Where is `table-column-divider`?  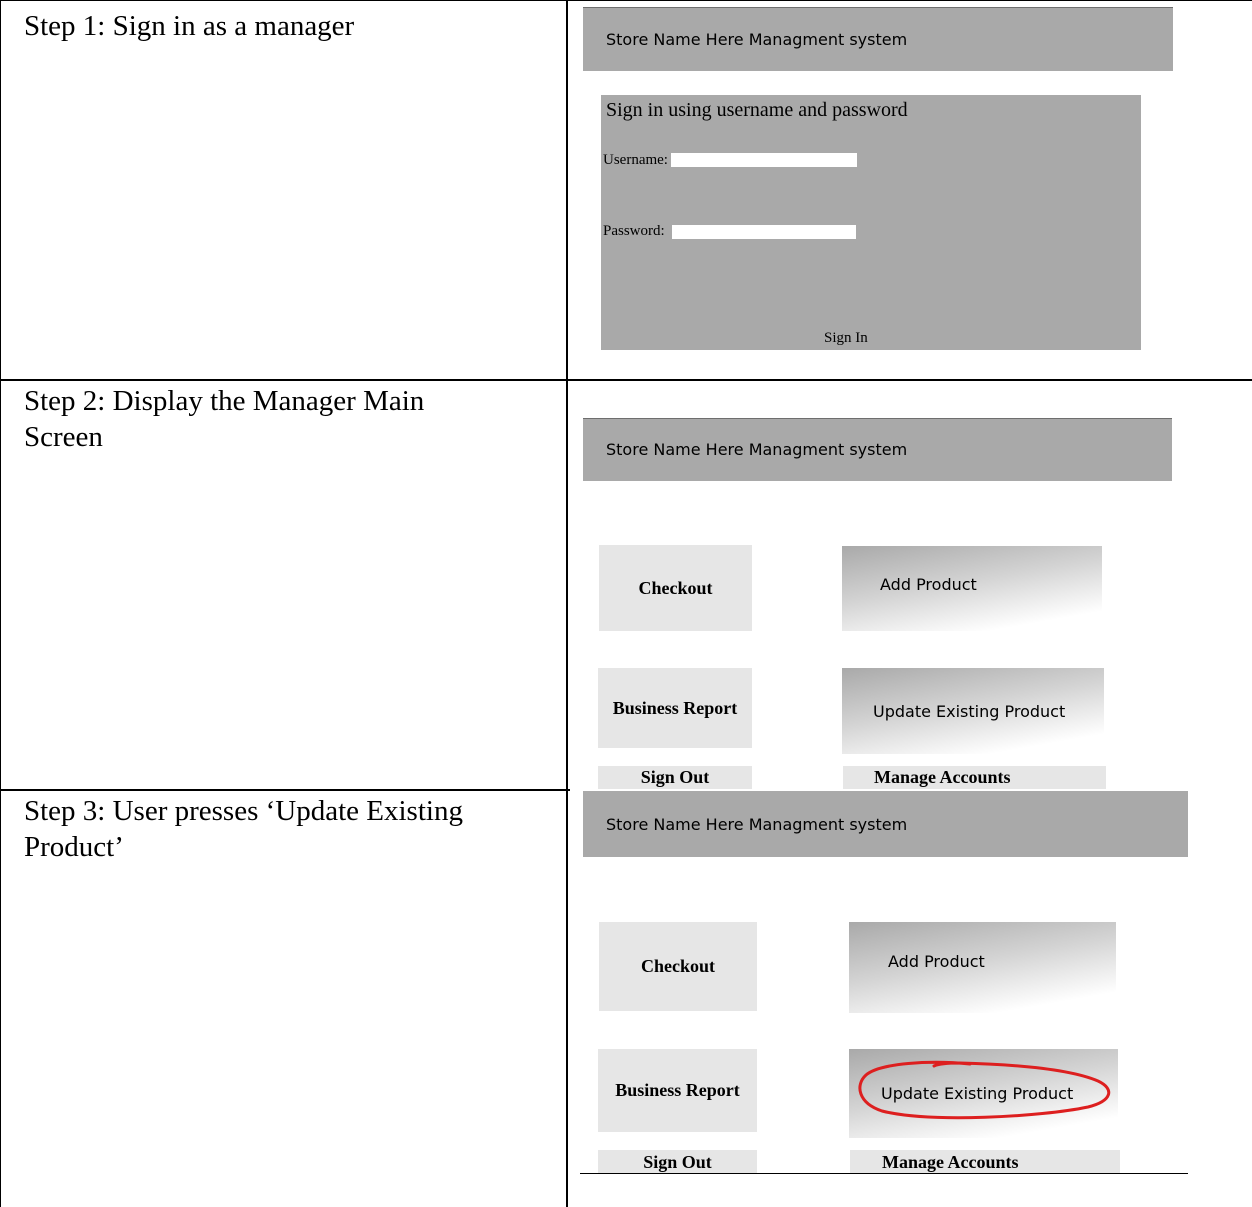
table-column-divider is located at coordinates (567, 603).